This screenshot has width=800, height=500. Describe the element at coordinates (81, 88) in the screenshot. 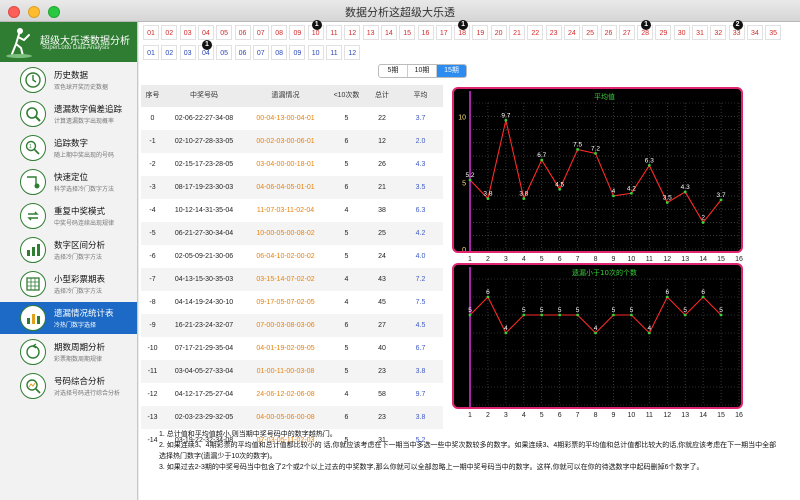

I see `sidebar-item-subtitle: 双色球开奖历史数据` at that location.